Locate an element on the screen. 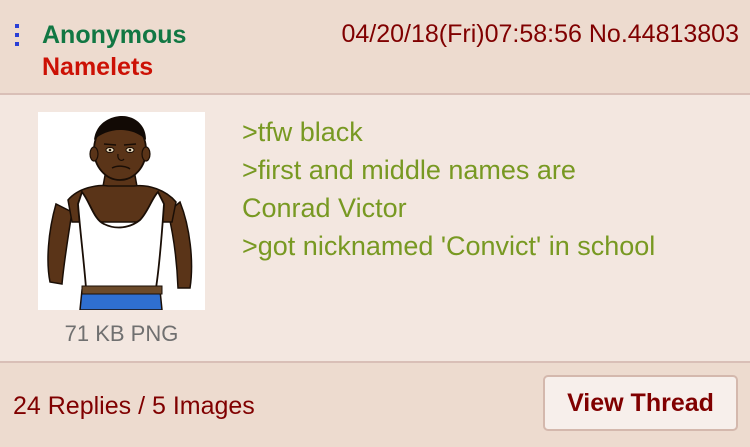 The height and width of the screenshot is (447, 750). greentext-line: >first and middle names are is located at coordinates (409, 170).